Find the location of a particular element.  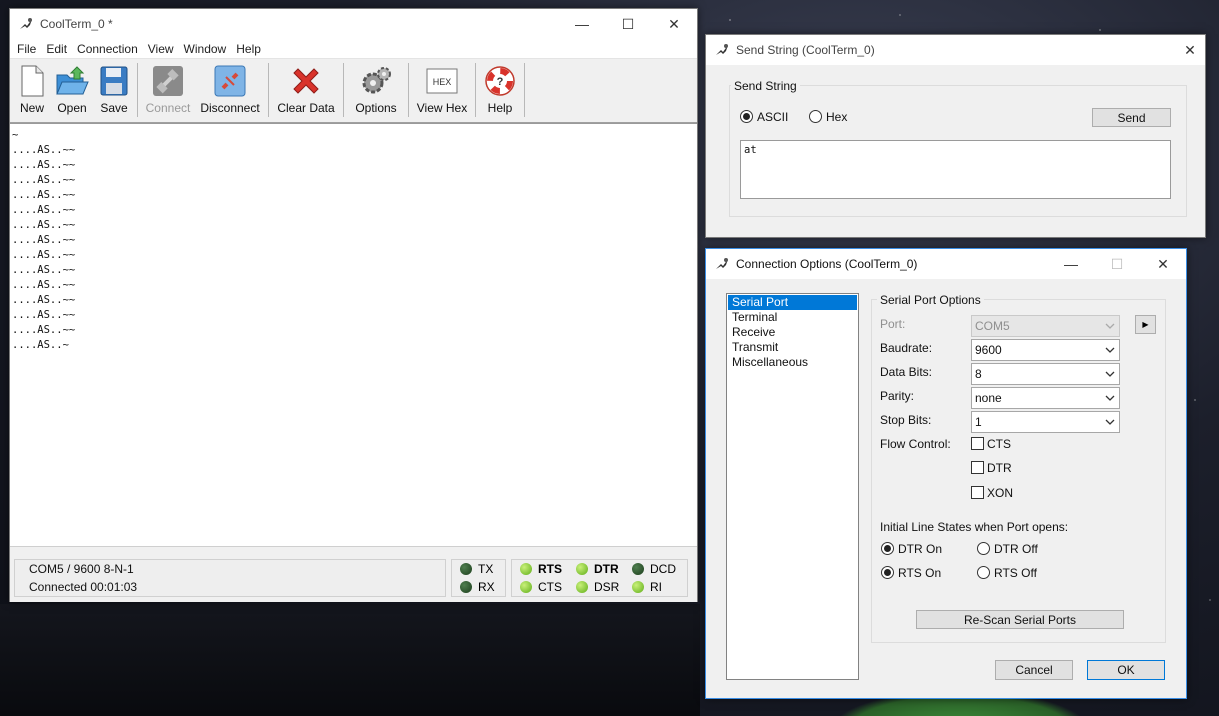

hex-view-icon: HEX is located at coordinates (442, 81).